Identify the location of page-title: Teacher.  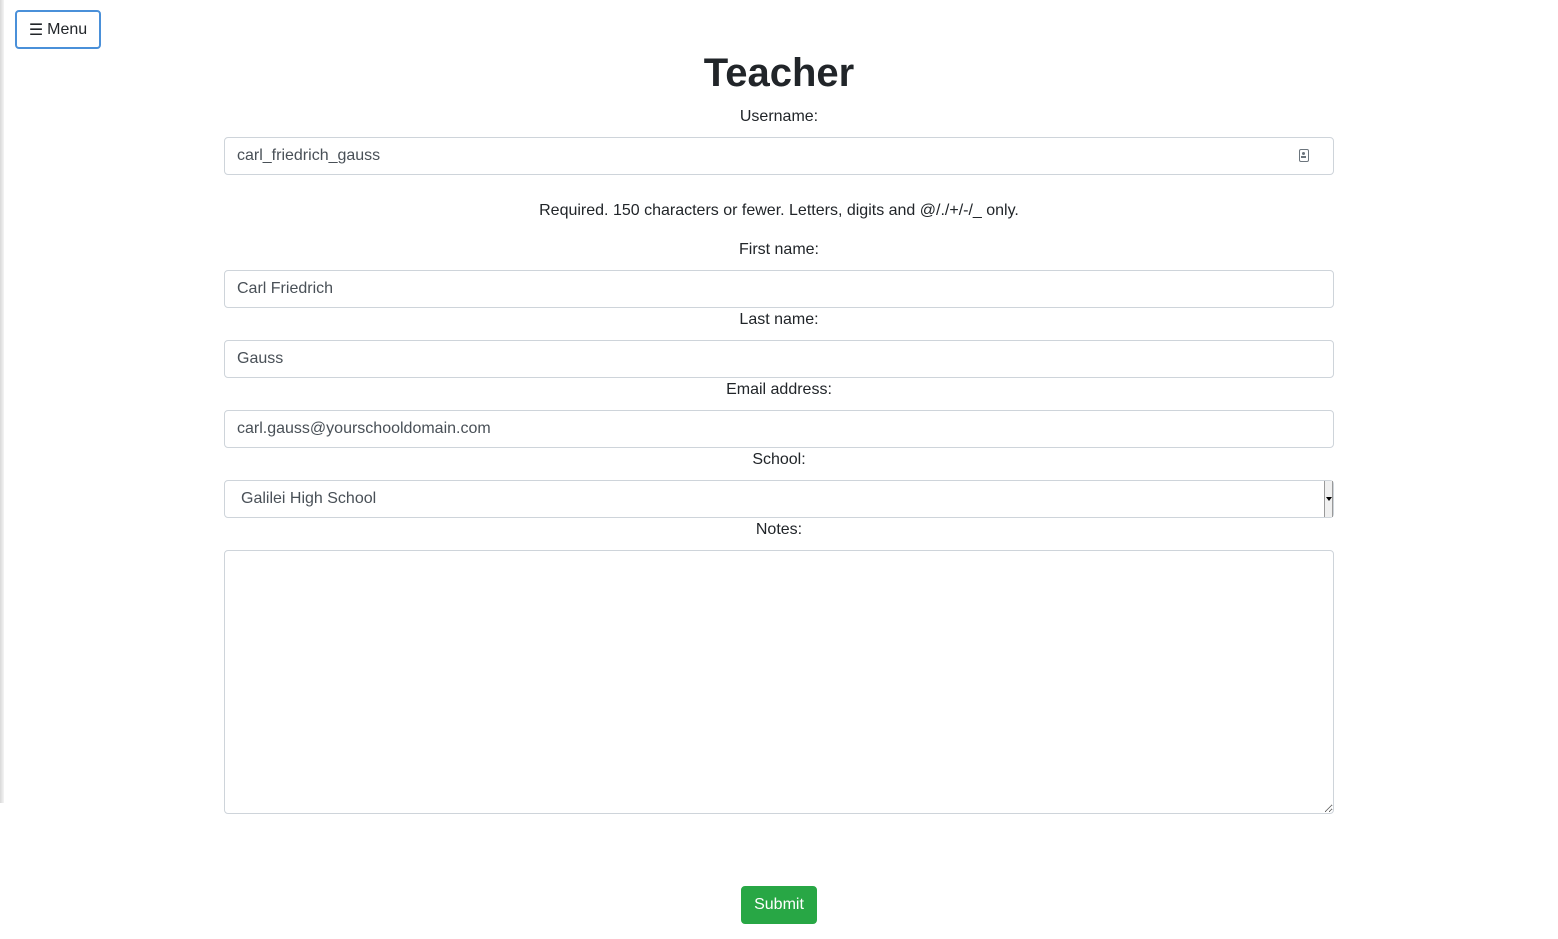
(779, 73).